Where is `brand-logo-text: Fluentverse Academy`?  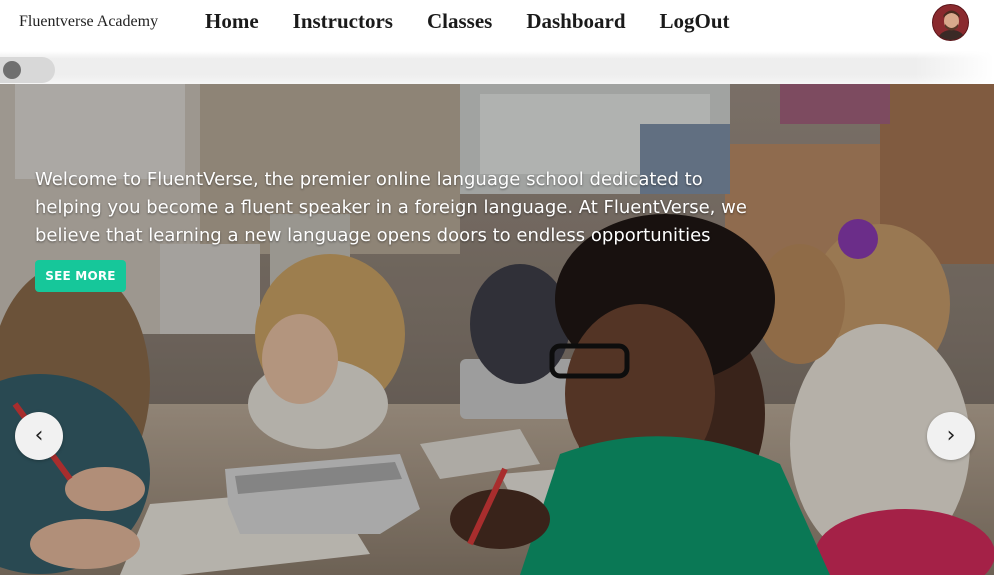 brand-logo-text: Fluentverse Academy is located at coordinates (88, 22).